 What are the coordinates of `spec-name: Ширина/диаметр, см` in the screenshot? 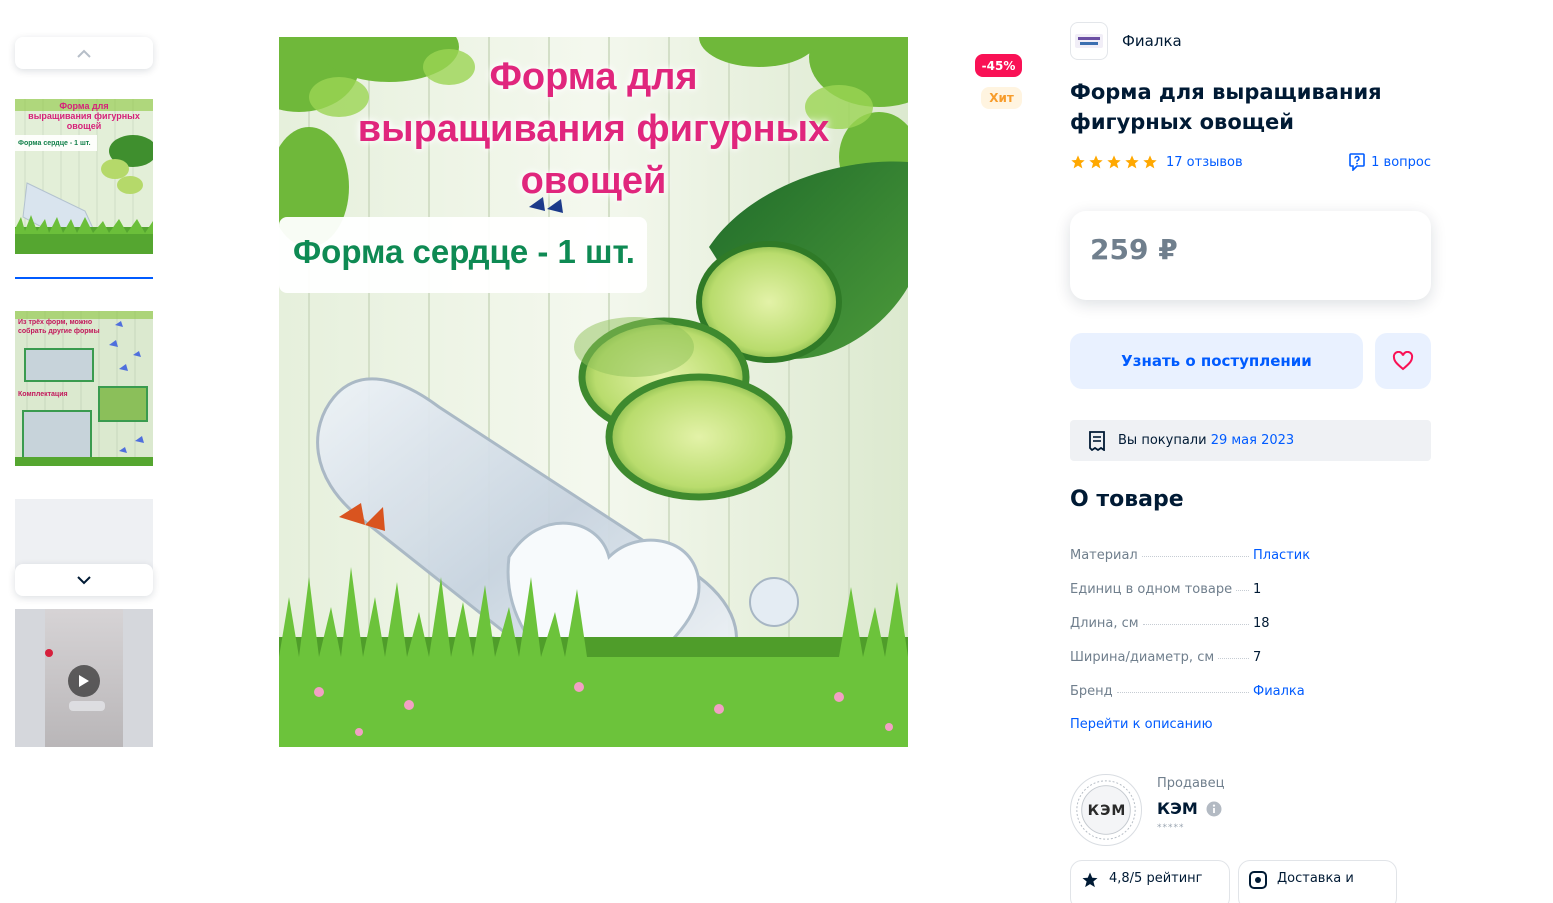 It's located at (1142, 657).